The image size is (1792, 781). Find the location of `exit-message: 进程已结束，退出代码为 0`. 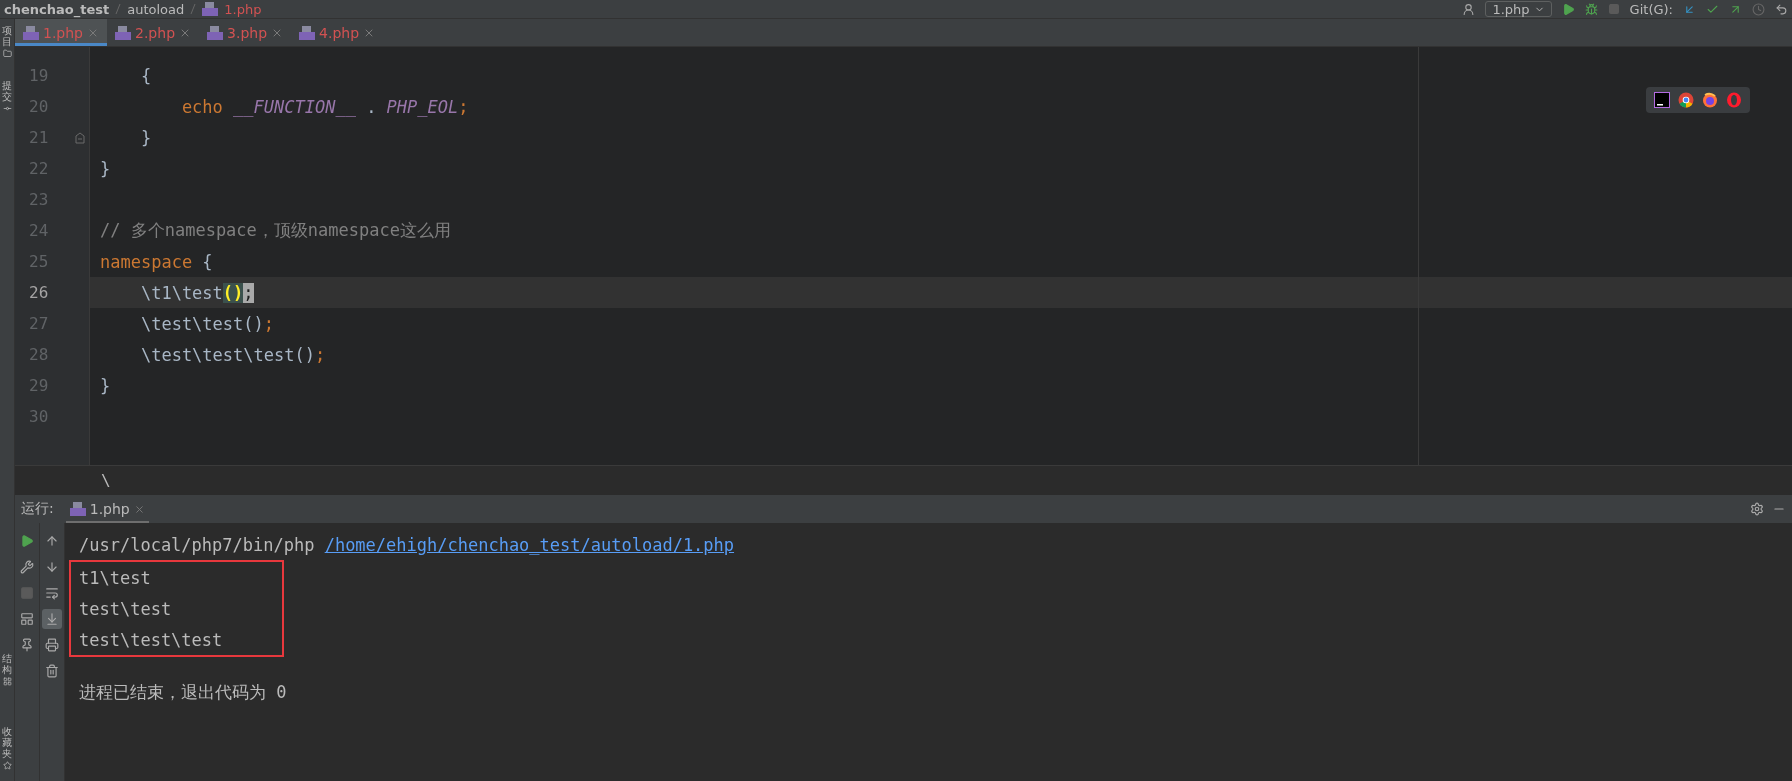

exit-message: 进程已结束，退出代码为 0 is located at coordinates (183, 692).